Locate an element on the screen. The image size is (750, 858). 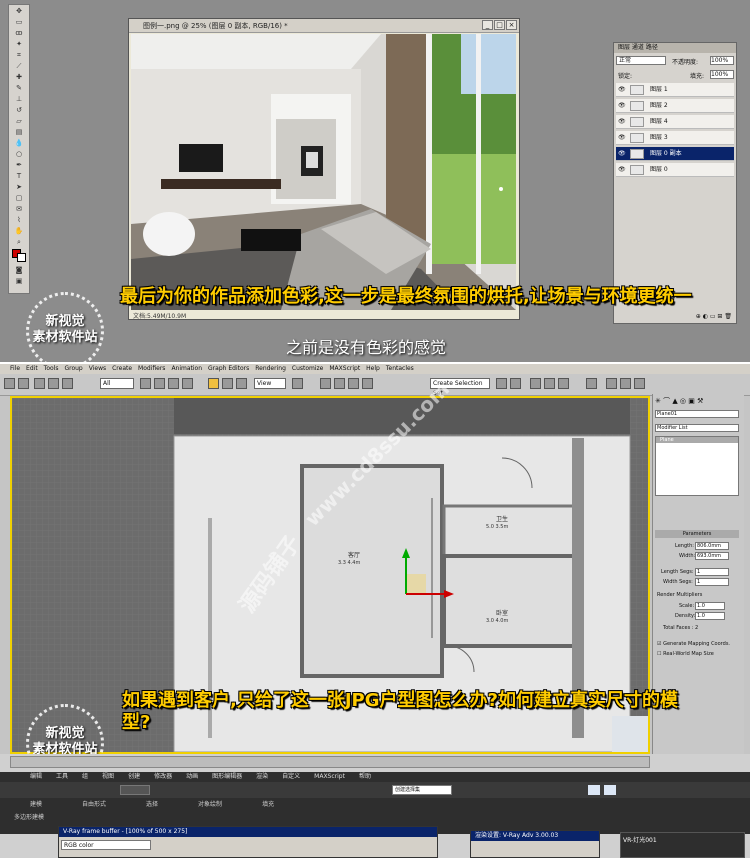
render-icon is located at coordinates (639, 383).